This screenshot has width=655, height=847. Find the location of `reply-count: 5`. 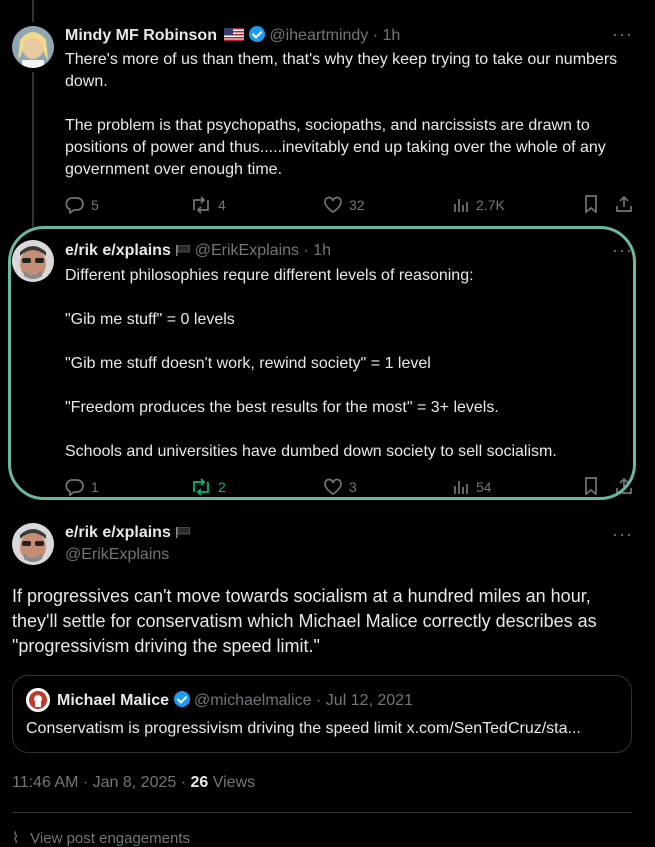

reply-count: 5 is located at coordinates (95, 205).